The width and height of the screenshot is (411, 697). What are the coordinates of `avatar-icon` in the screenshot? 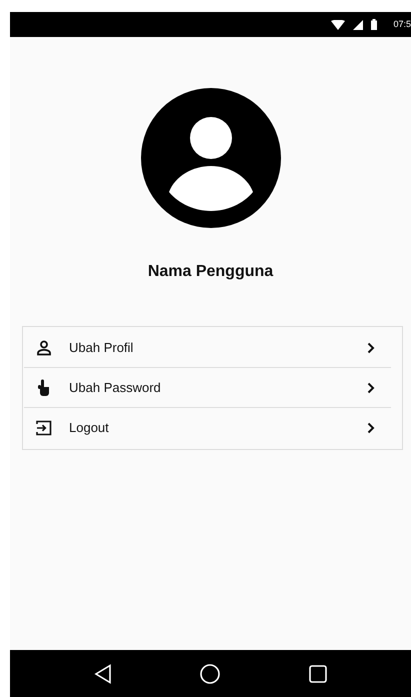 It's located at (210, 158).